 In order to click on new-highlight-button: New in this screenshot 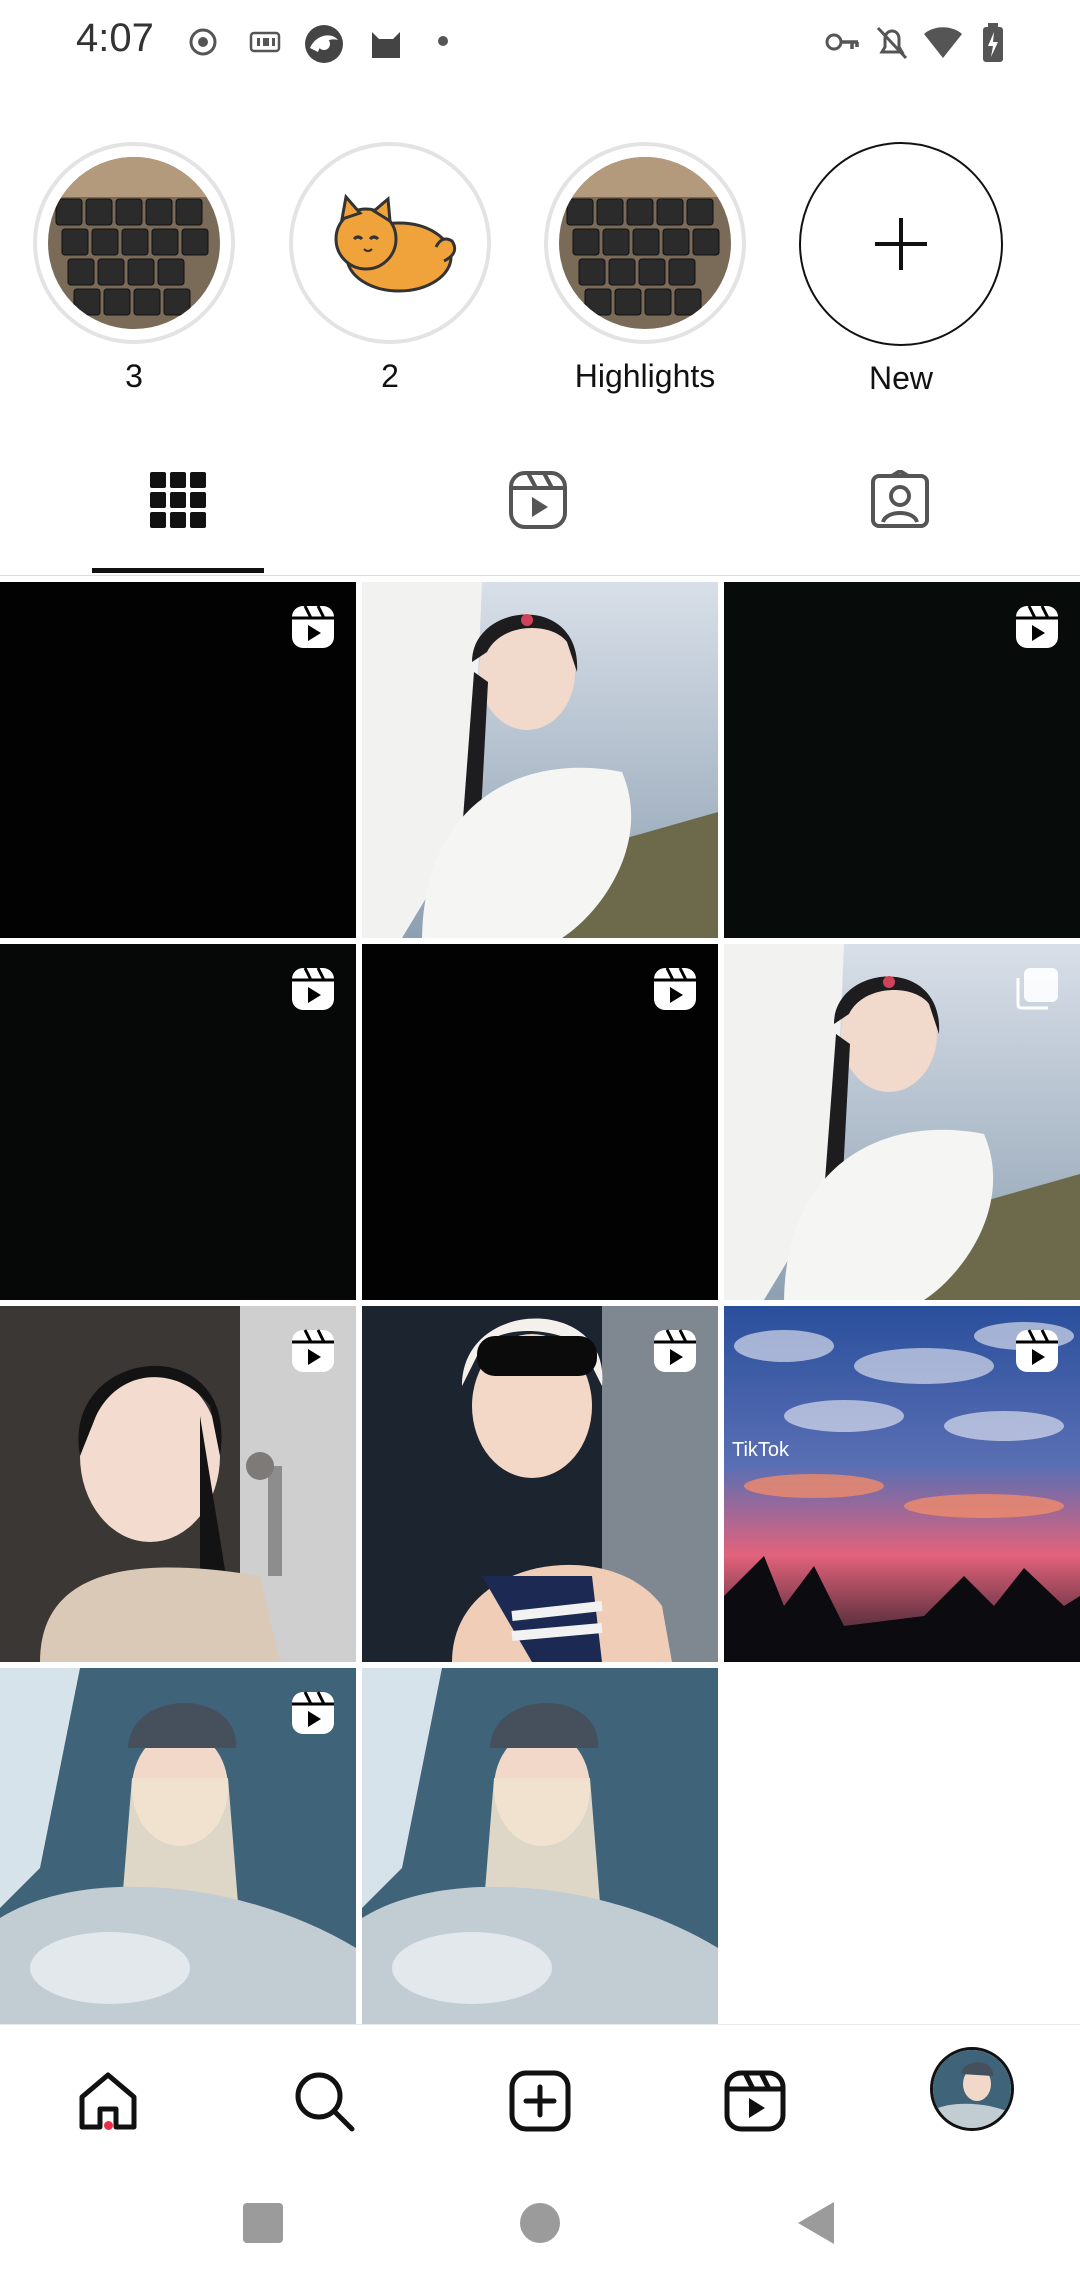, I will do `click(901, 269)`.